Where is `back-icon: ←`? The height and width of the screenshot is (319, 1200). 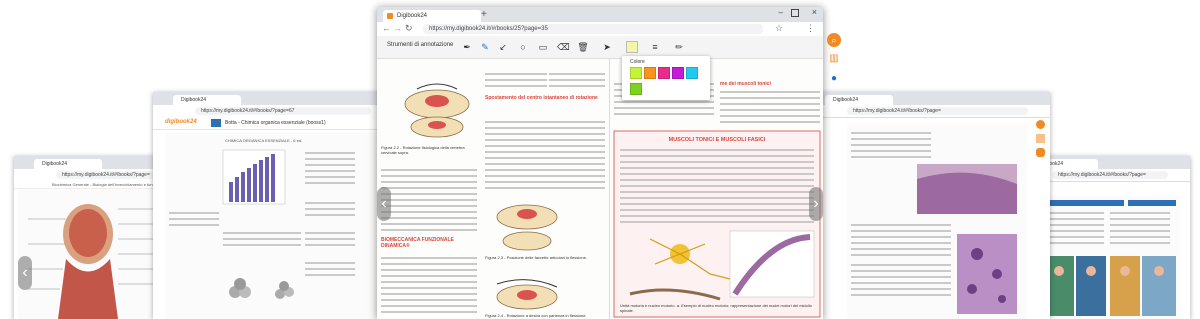
back-icon: ← is located at coordinates (386, 28).